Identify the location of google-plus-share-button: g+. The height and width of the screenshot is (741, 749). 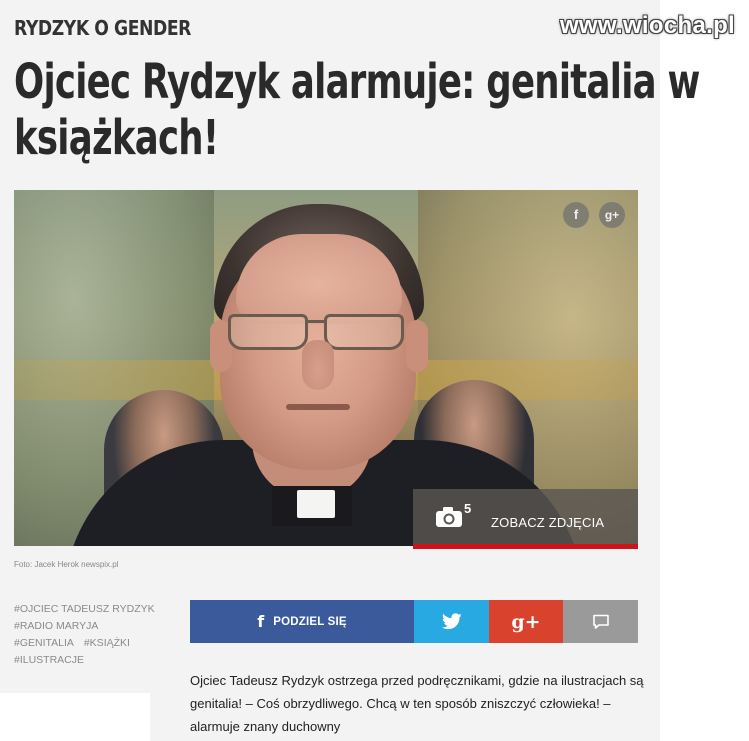
(526, 621).